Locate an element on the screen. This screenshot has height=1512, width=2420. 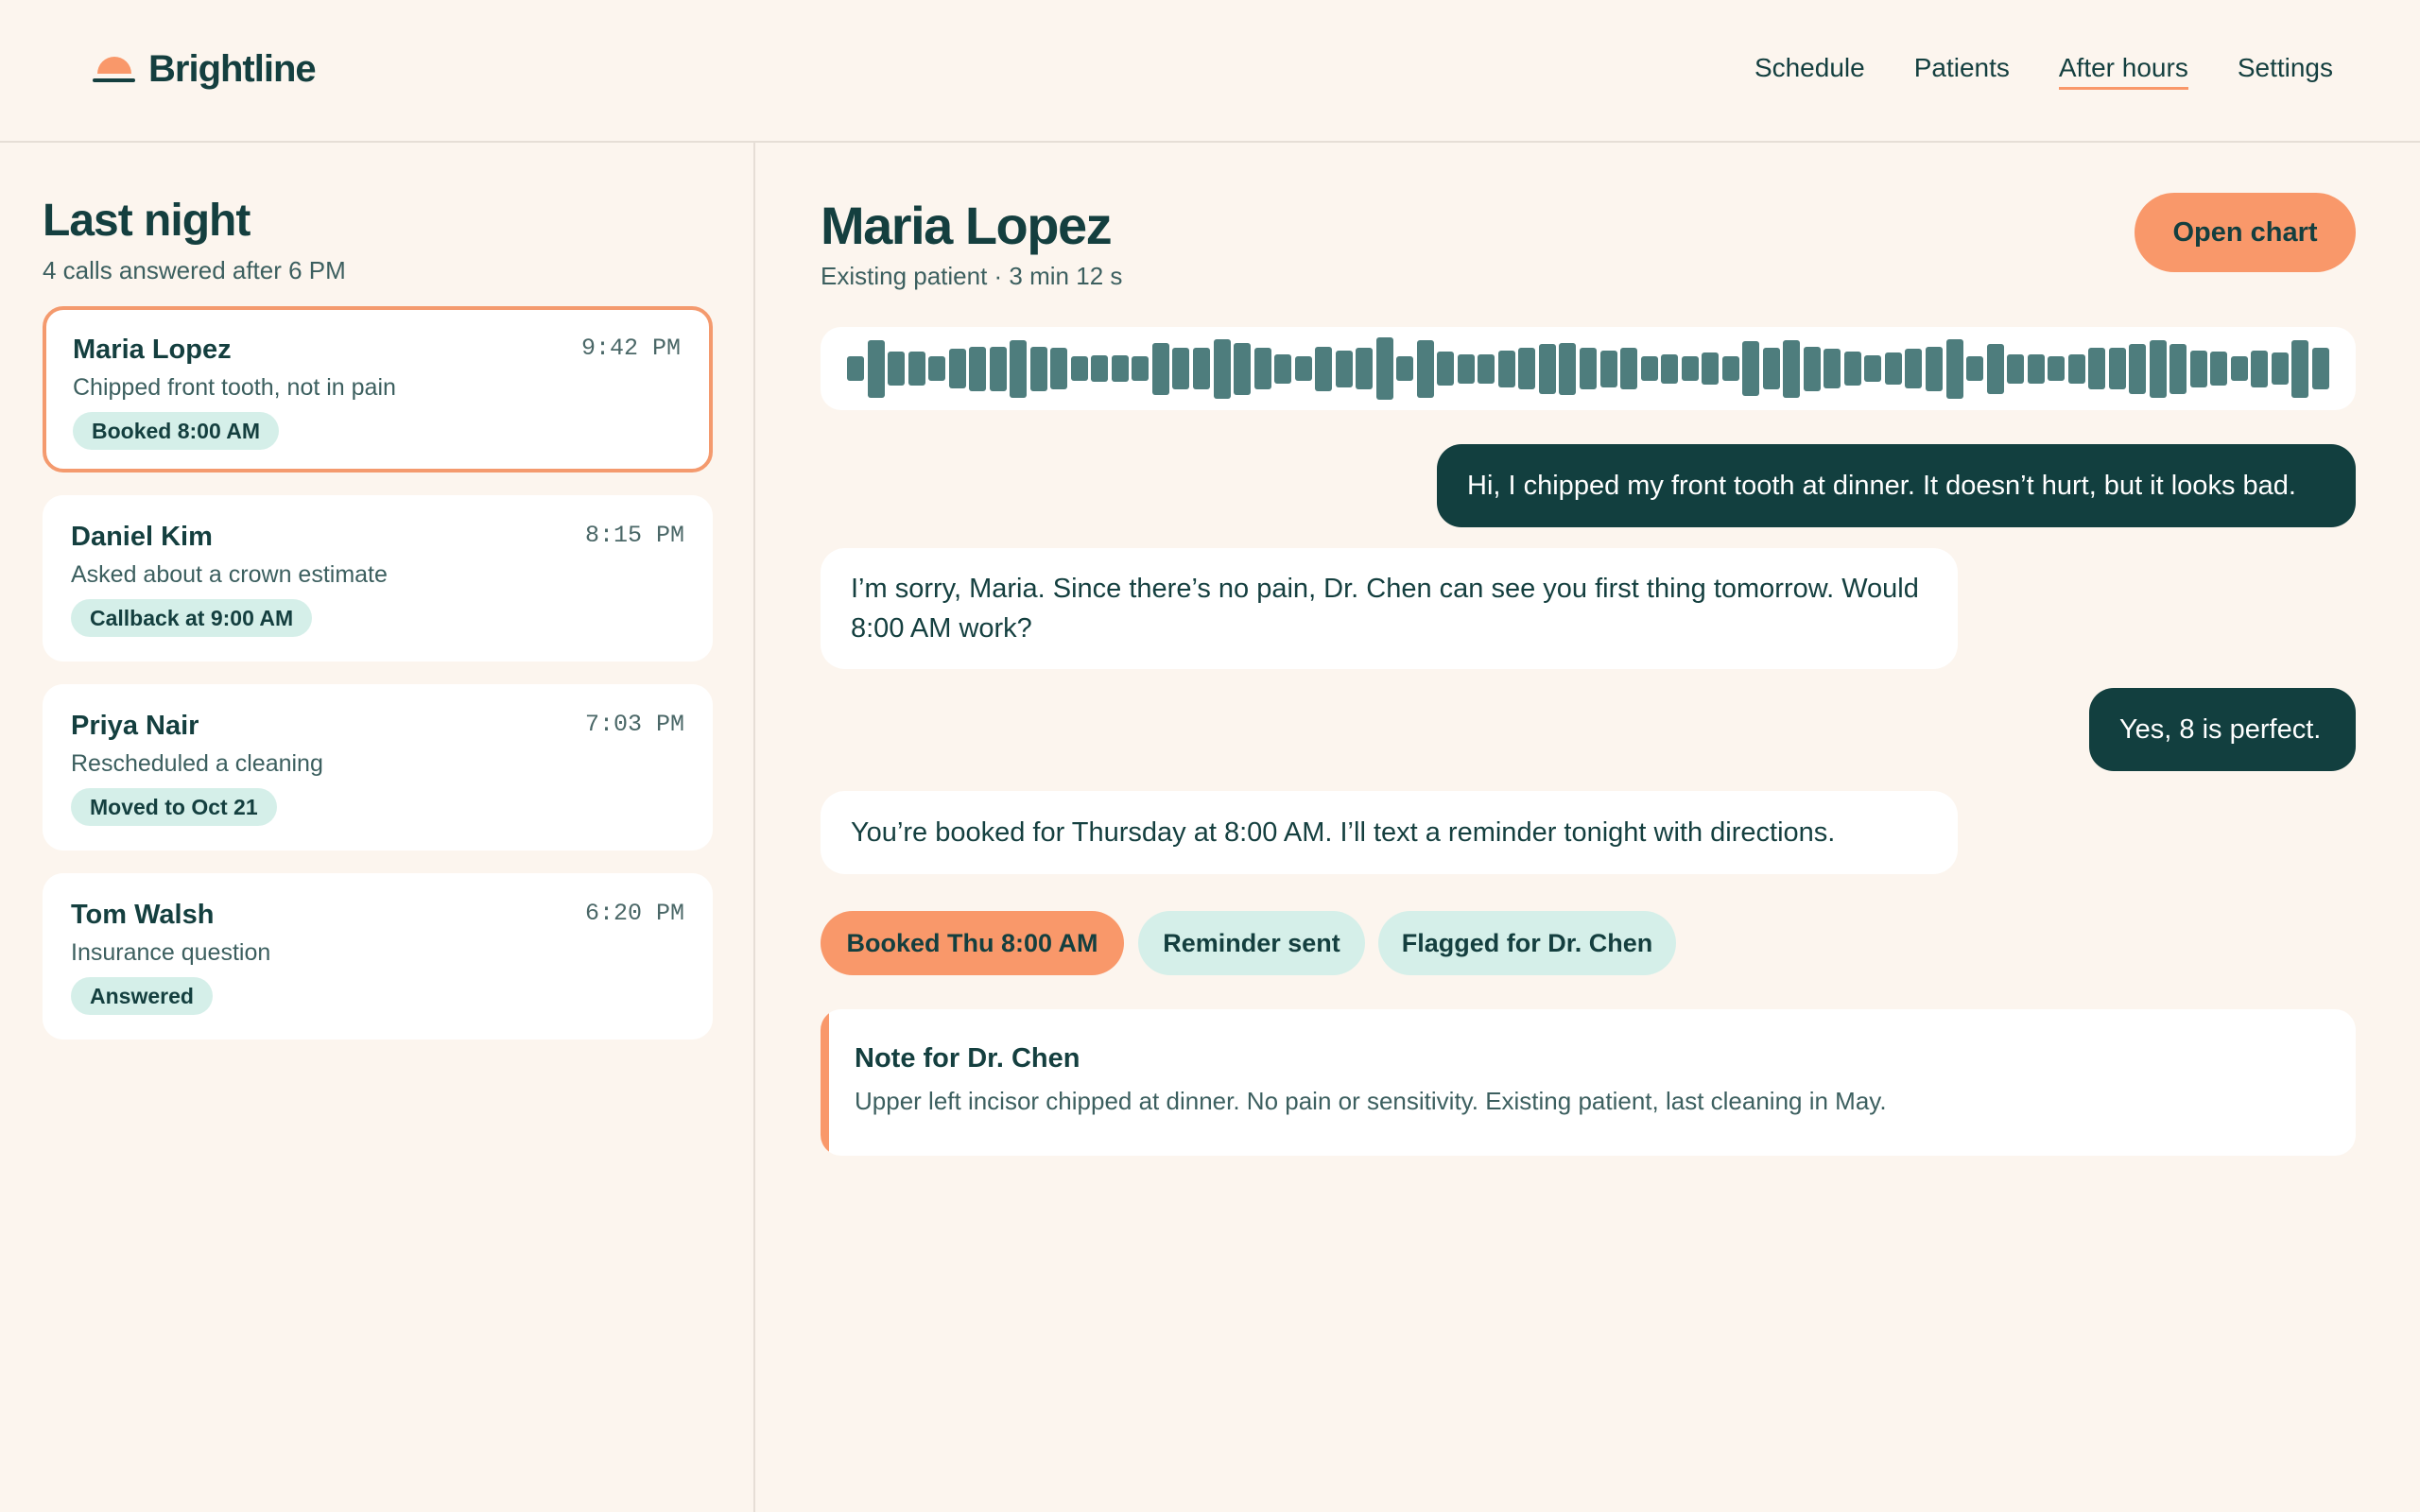
tag-booked: Booked Thu 8:00 AM is located at coordinates (972, 943).